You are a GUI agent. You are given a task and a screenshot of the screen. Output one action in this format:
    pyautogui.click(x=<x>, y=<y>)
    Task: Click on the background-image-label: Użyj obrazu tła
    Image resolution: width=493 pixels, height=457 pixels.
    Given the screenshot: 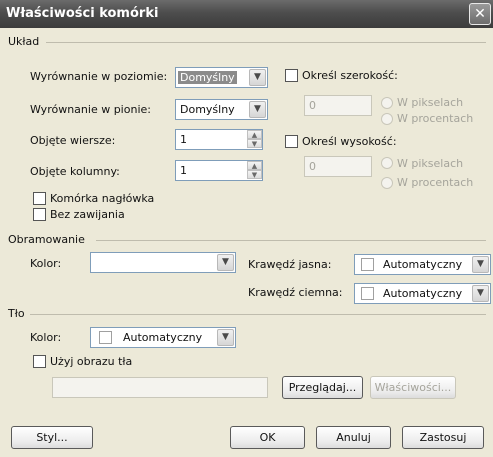 What is the action you would take?
    pyautogui.click(x=91, y=361)
    